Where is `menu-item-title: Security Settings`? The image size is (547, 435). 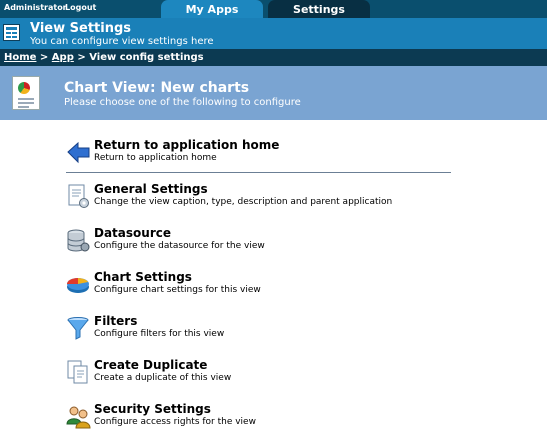
menu-item-title: Security Settings is located at coordinates (152, 409).